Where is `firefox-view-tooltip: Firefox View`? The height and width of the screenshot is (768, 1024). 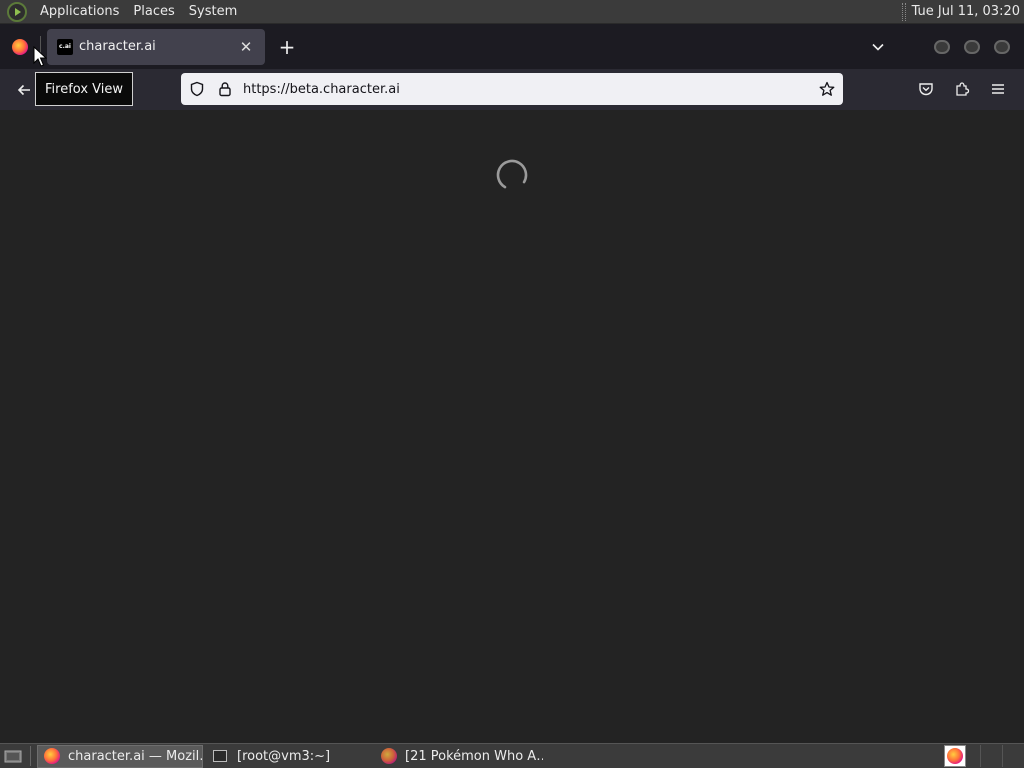
firefox-view-tooltip: Firefox View is located at coordinates (84, 89).